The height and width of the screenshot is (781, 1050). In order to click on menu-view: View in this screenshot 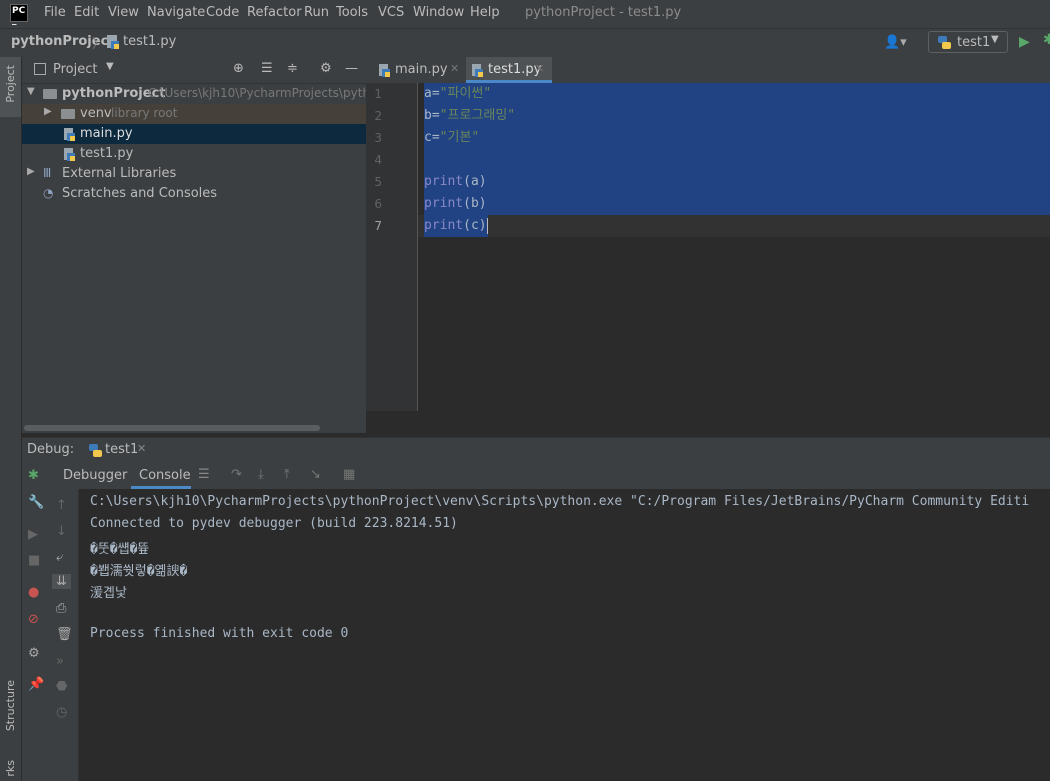, I will do `click(123, 12)`.